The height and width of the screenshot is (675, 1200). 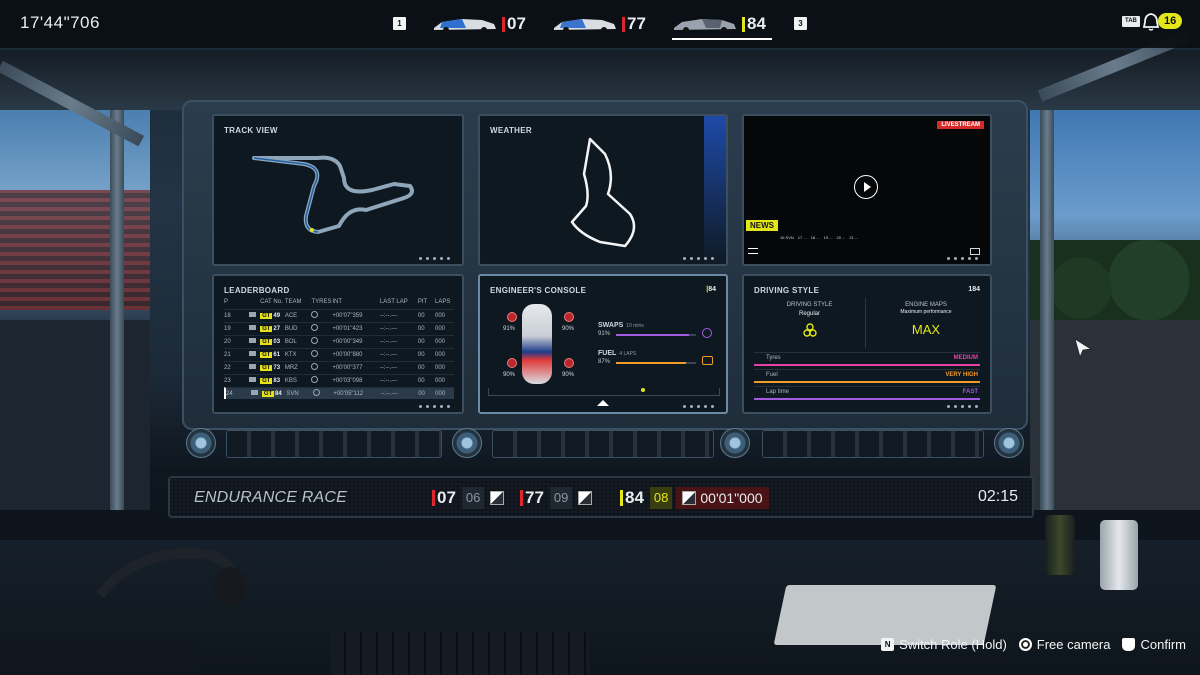 What do you see at coordinates (866, 187) in the screenshot?
I see `play-button` at bounding box center [866, 187].